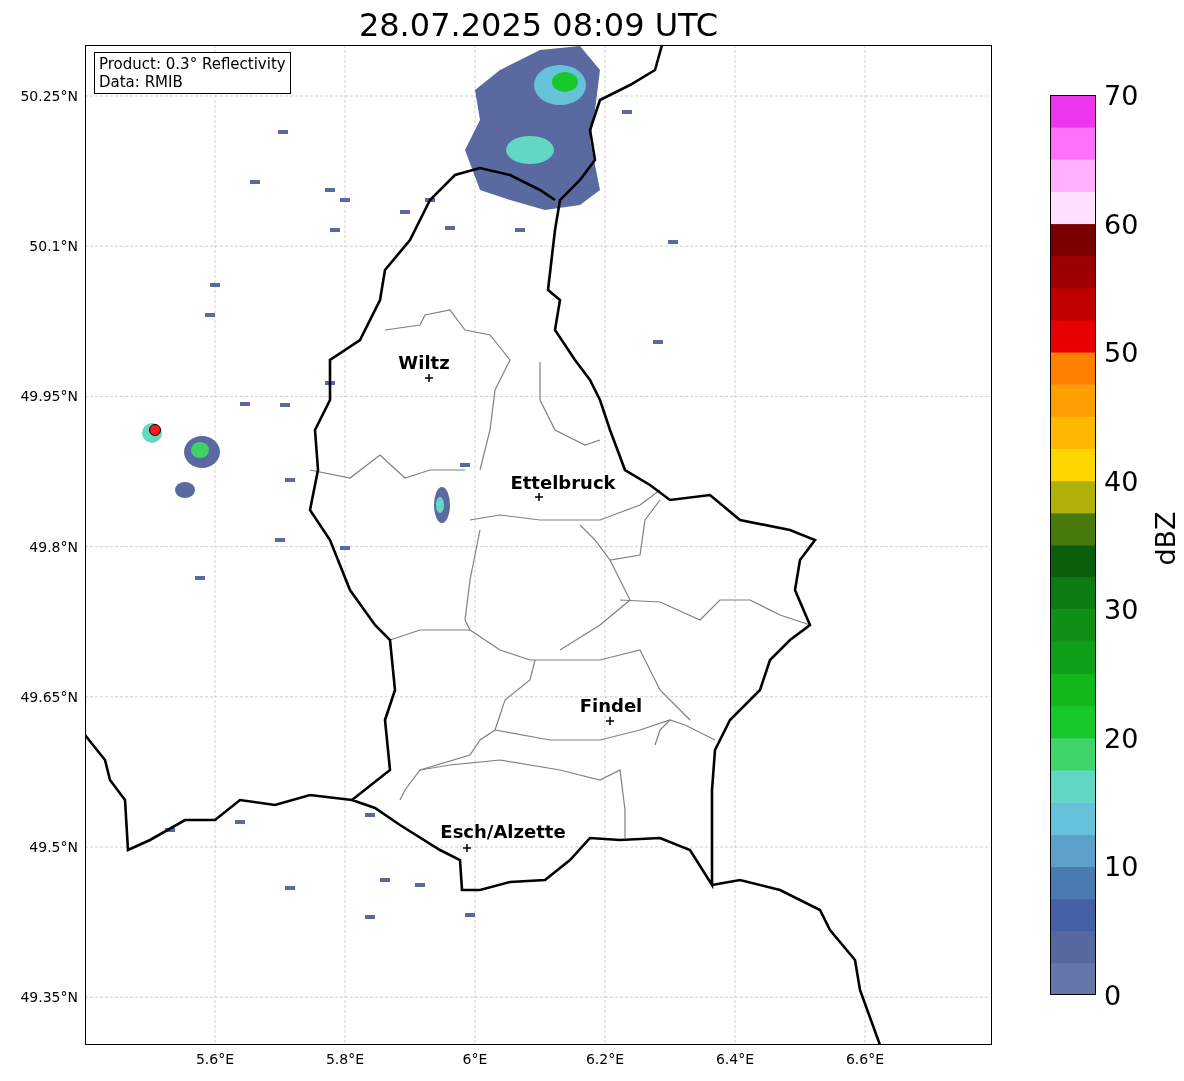  Describe the element at coordinates (1113, 995) in the screenshot. I see `scale-tick-label: 0` at that location.